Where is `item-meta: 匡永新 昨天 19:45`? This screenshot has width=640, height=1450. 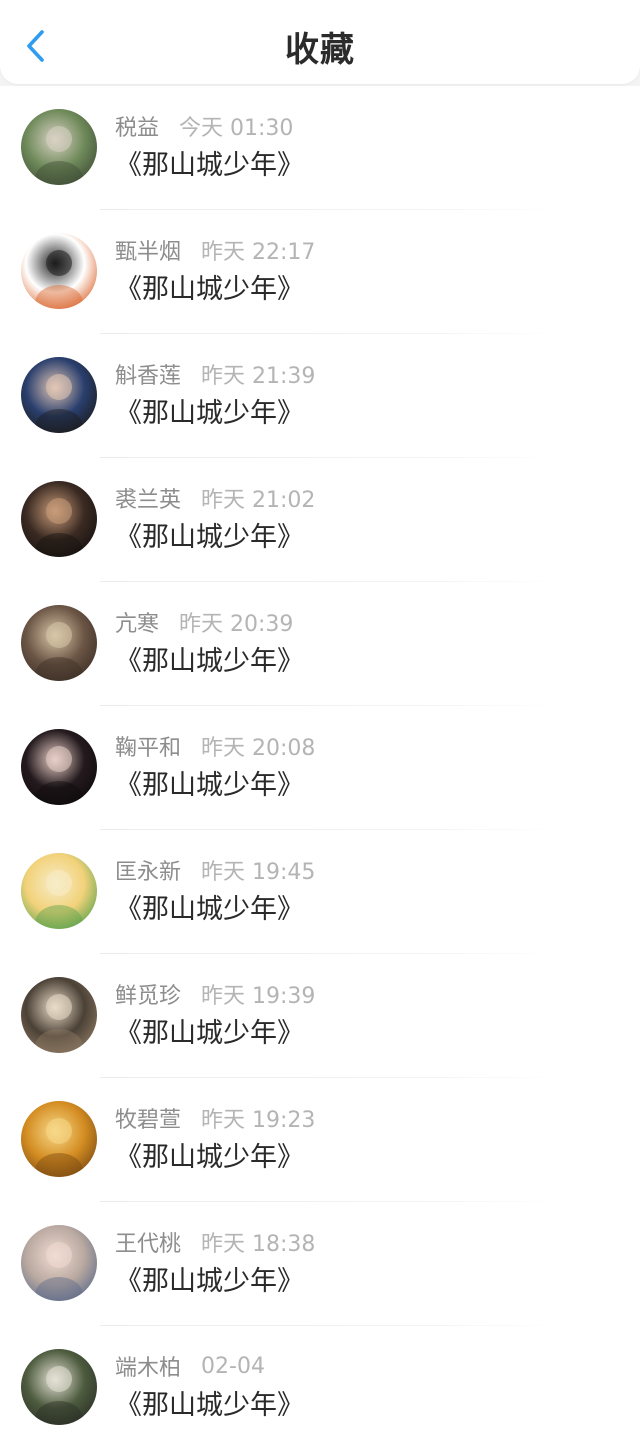
item-meta: 匡永新 昨天 19:45 is located at coordinates (215, 870).